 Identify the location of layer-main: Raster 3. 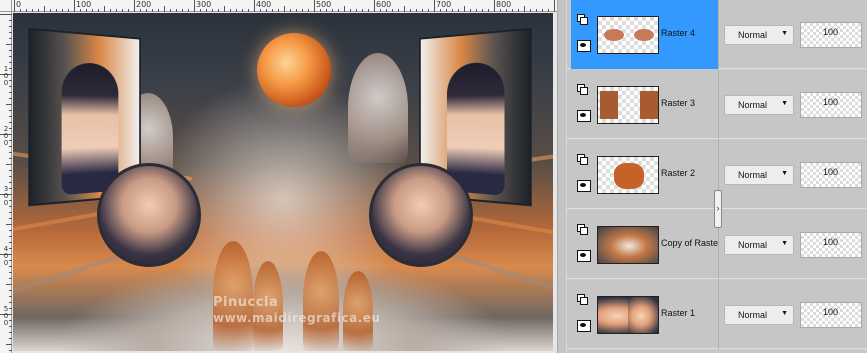
(644, 104).